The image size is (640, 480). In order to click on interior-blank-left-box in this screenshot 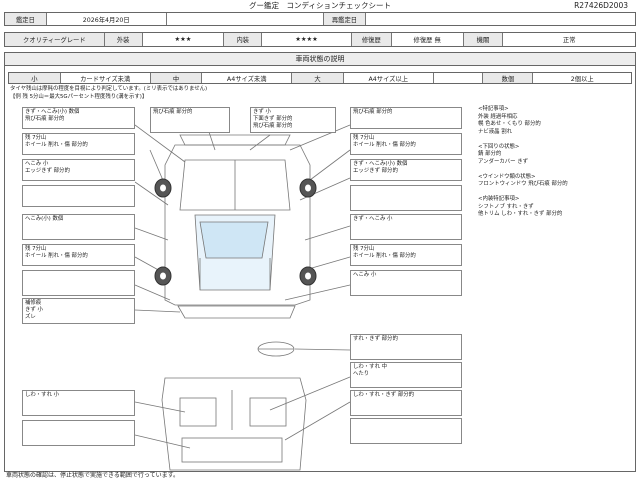, I will do `click(78, 433)`.